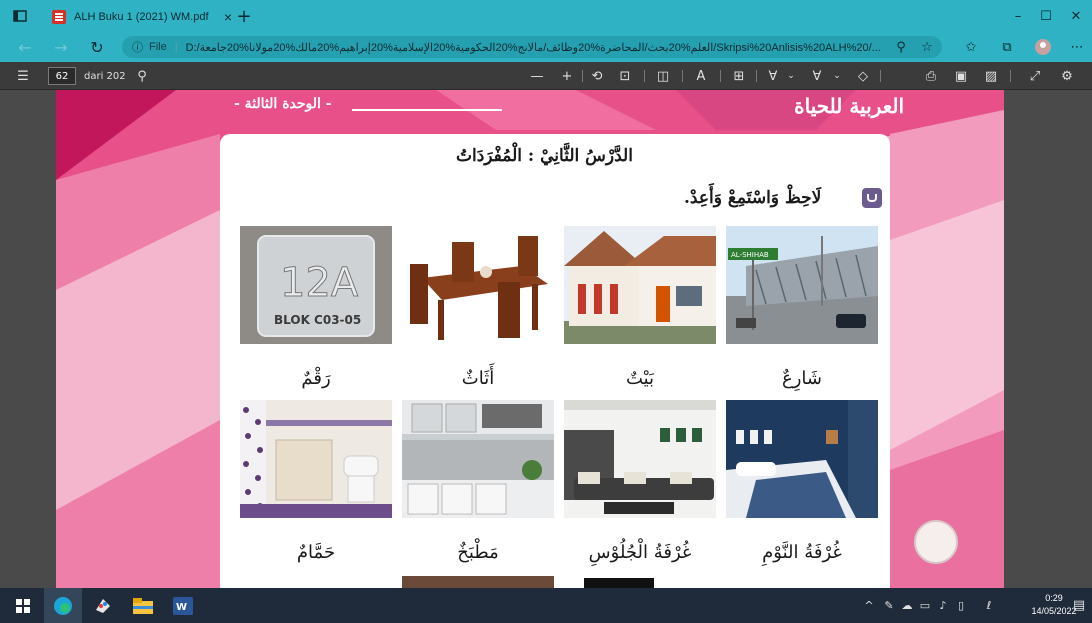  I want to click on zoom-in-icon: +, so click(567, 76).